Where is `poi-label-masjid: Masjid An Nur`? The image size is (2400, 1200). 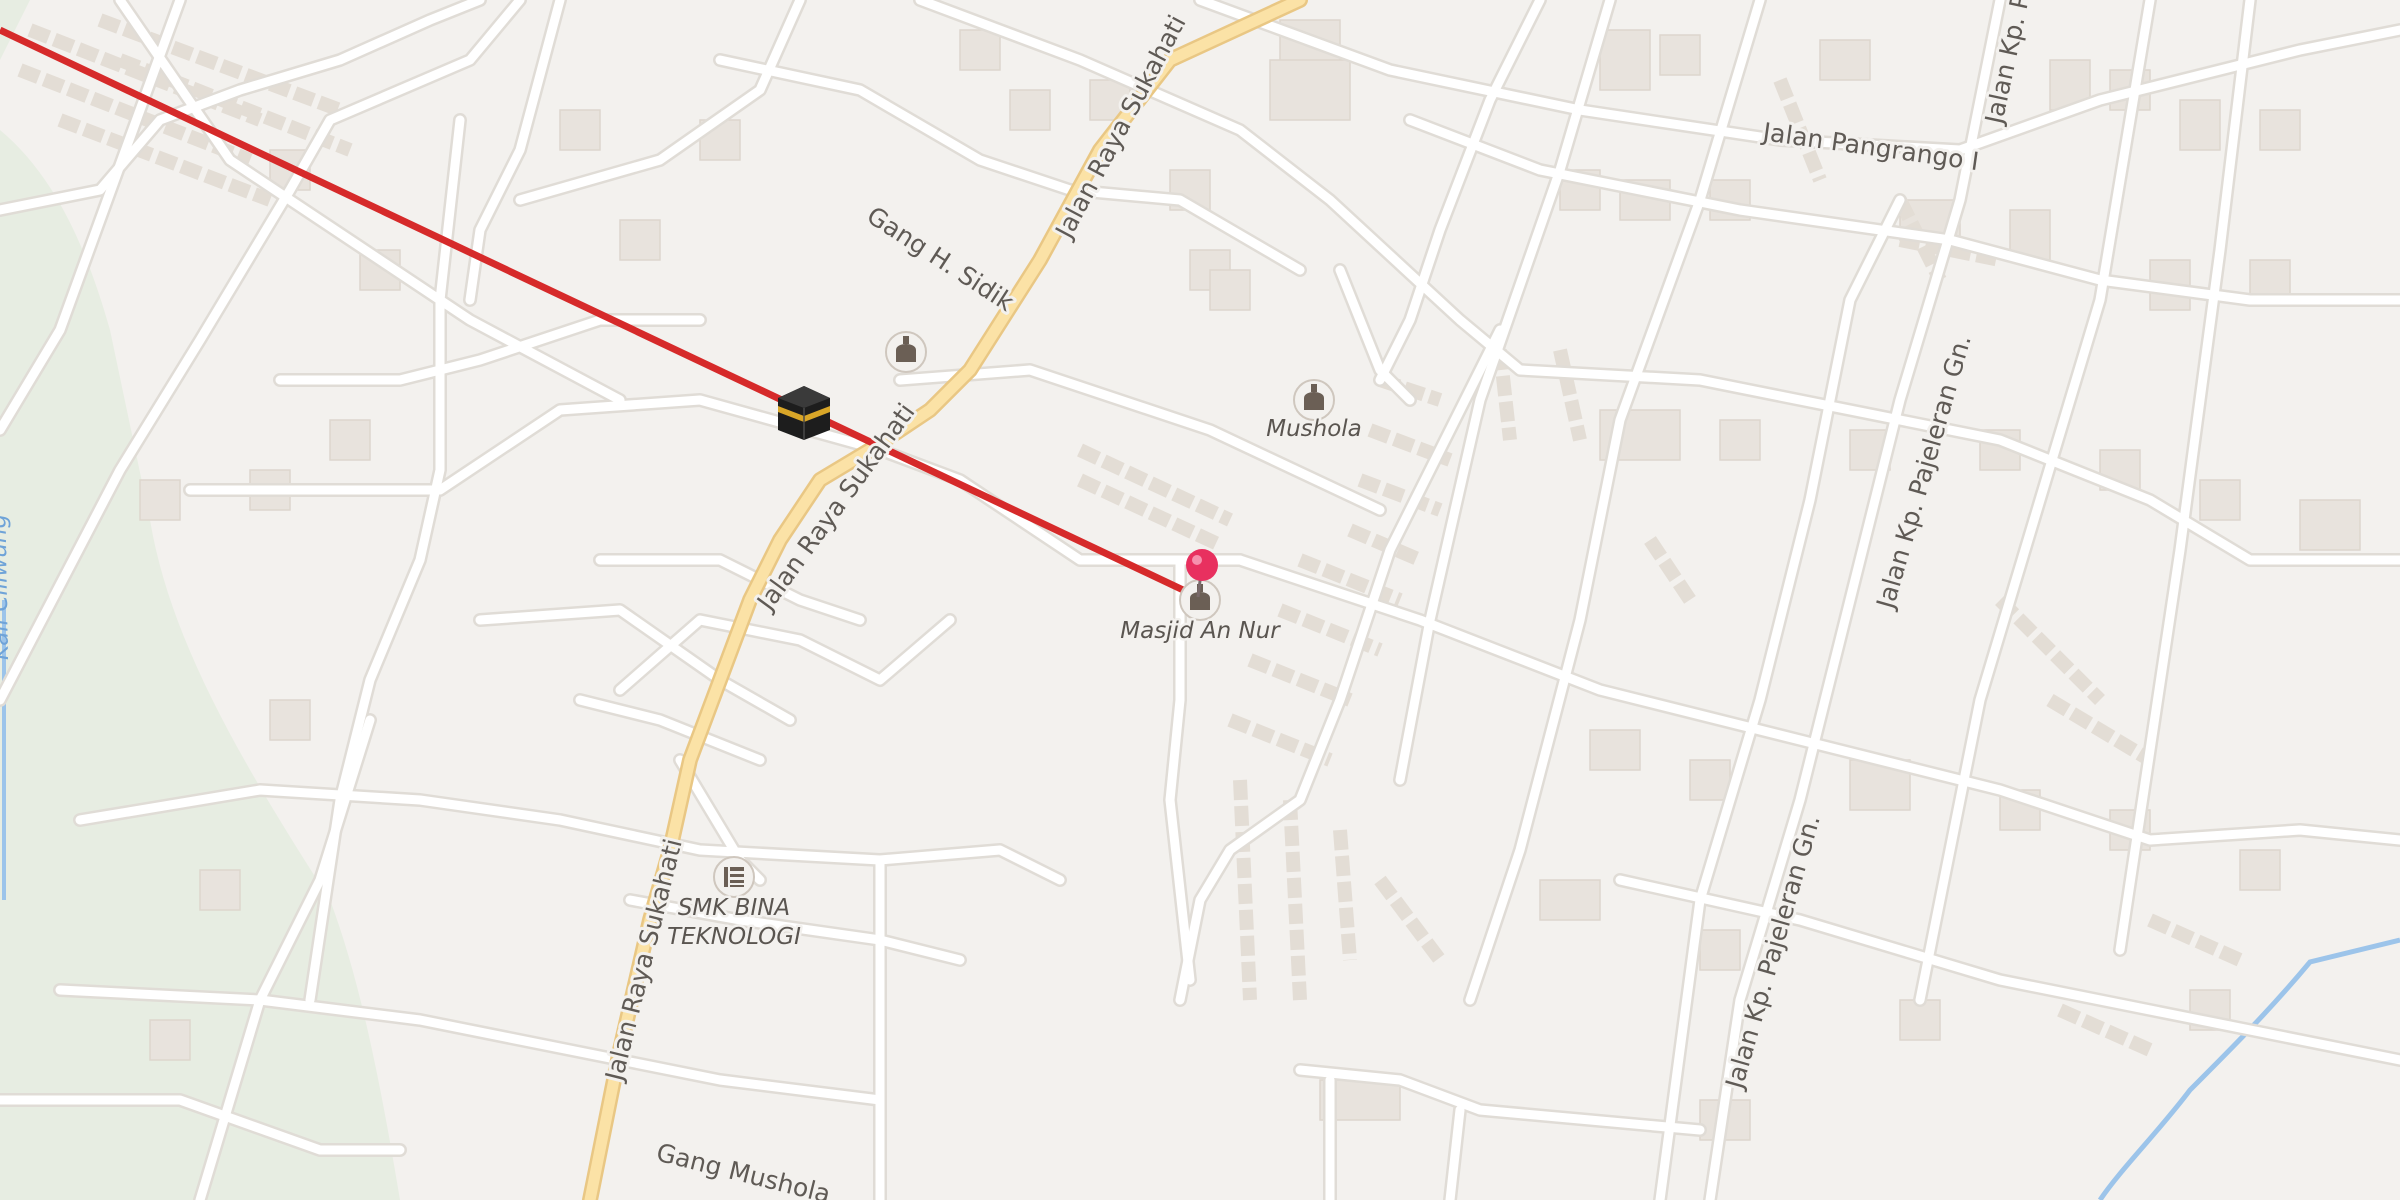 poi-label-masjid: Masjid An Nur is located at coordinates (1200, 631).